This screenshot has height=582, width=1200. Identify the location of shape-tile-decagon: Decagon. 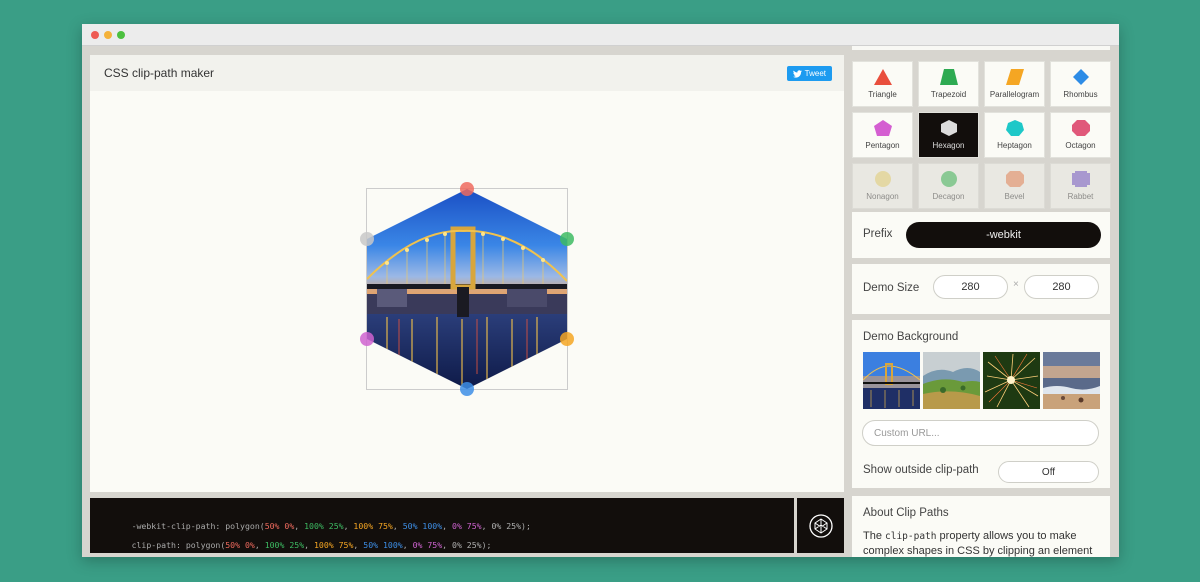
(948, 186).